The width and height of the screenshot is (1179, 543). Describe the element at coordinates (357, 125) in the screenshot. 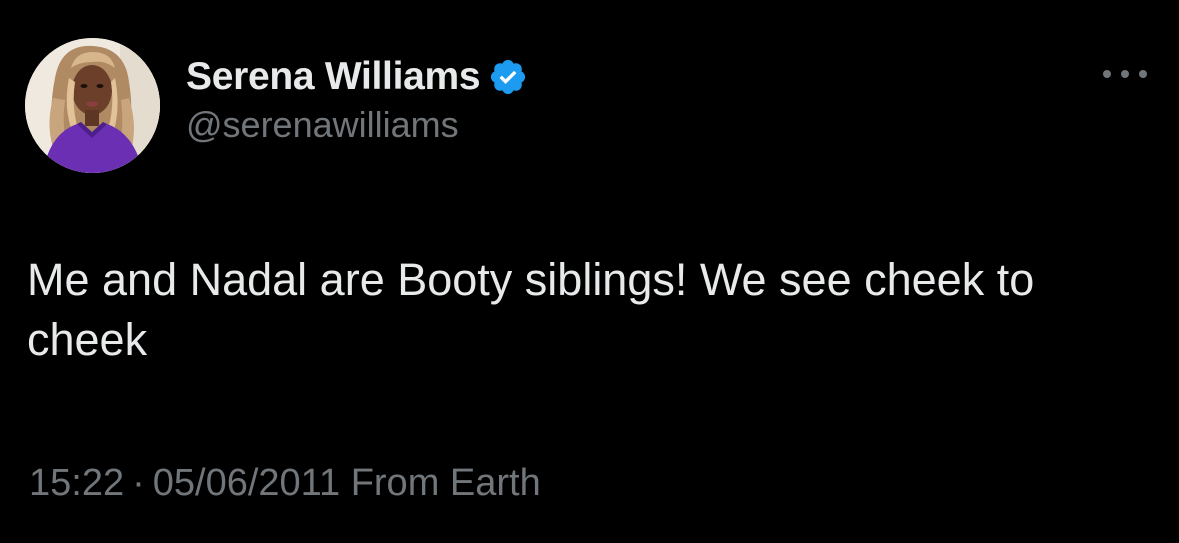

I see `user-handle: @serenawilliams` at that location.